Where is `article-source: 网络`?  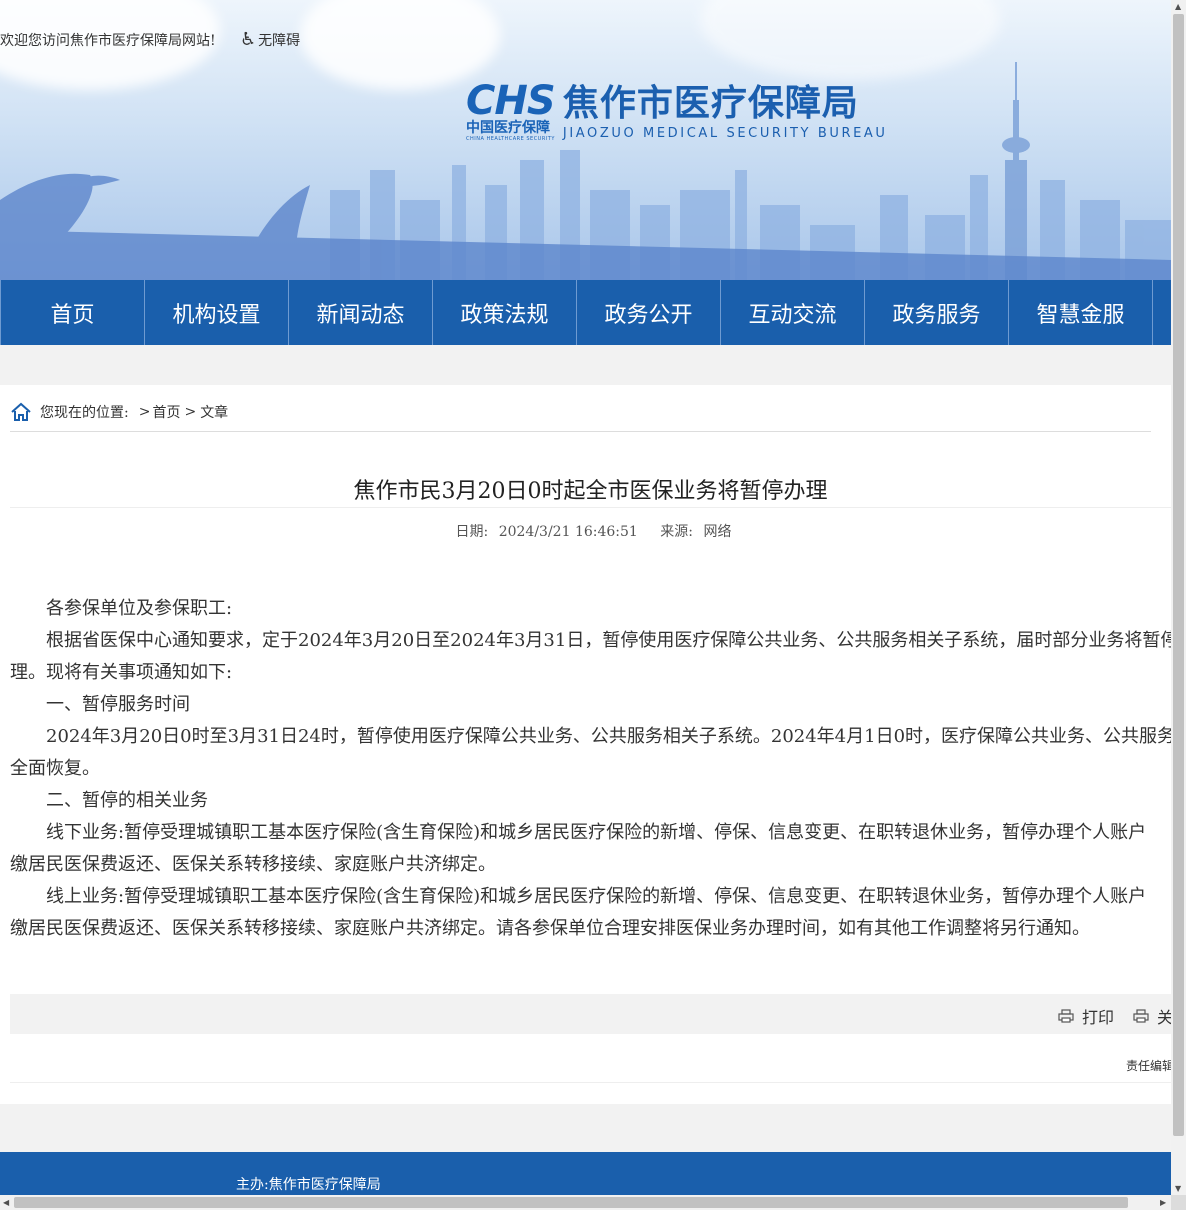
article-source: 网络 is located at coordinates (717, 532).